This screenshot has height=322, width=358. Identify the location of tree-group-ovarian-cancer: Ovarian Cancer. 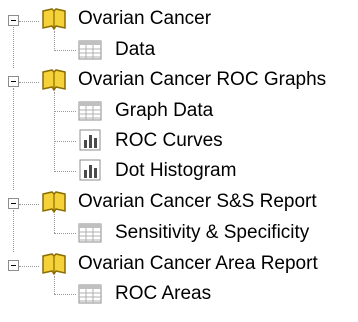
(179, 19).